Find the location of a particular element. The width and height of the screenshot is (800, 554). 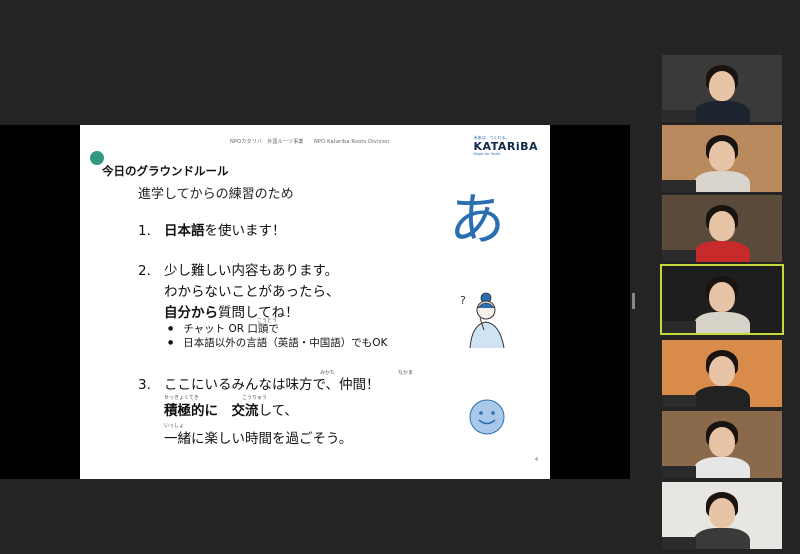

rule-1-number: 1. is located at coordinates (144, 231).